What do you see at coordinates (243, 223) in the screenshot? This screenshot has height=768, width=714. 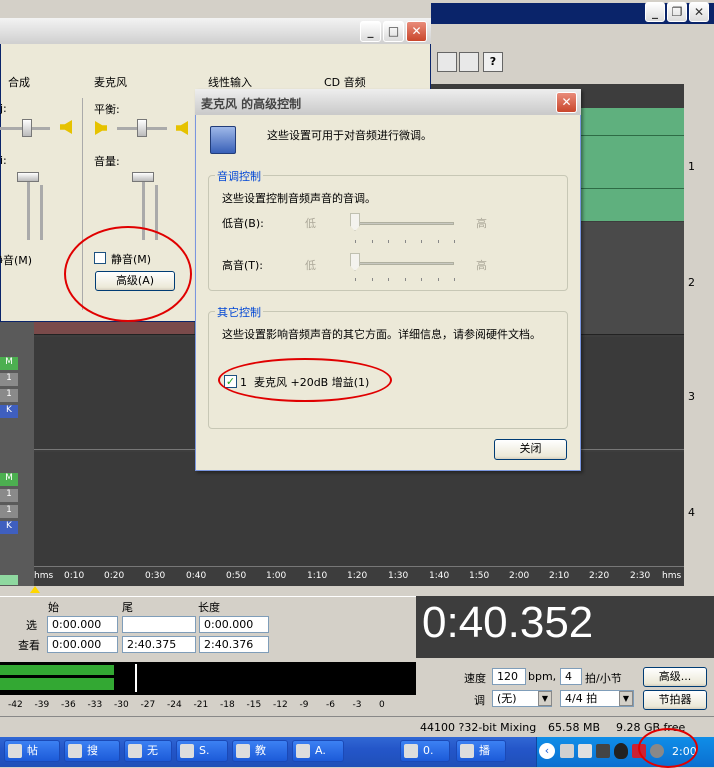 I see `bass-label: 低音(B):` at bounding box center [243, 223].